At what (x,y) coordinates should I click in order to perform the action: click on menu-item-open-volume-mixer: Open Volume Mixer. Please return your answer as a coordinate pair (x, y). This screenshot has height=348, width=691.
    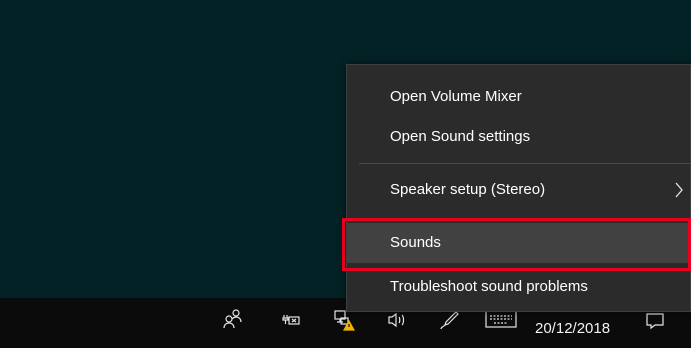
    Looking at the image, I should click on (518, 97).